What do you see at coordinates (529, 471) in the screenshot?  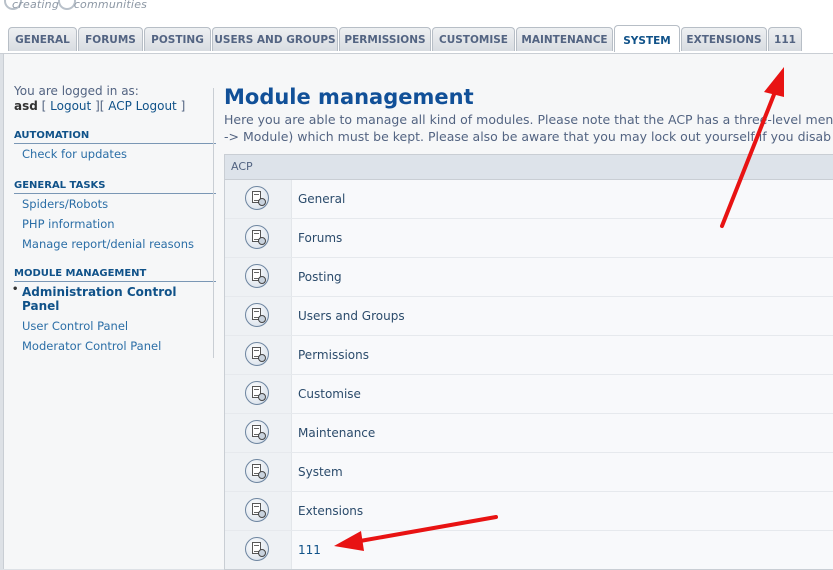 I see `module-row: System` at bounding box center [529, 471].